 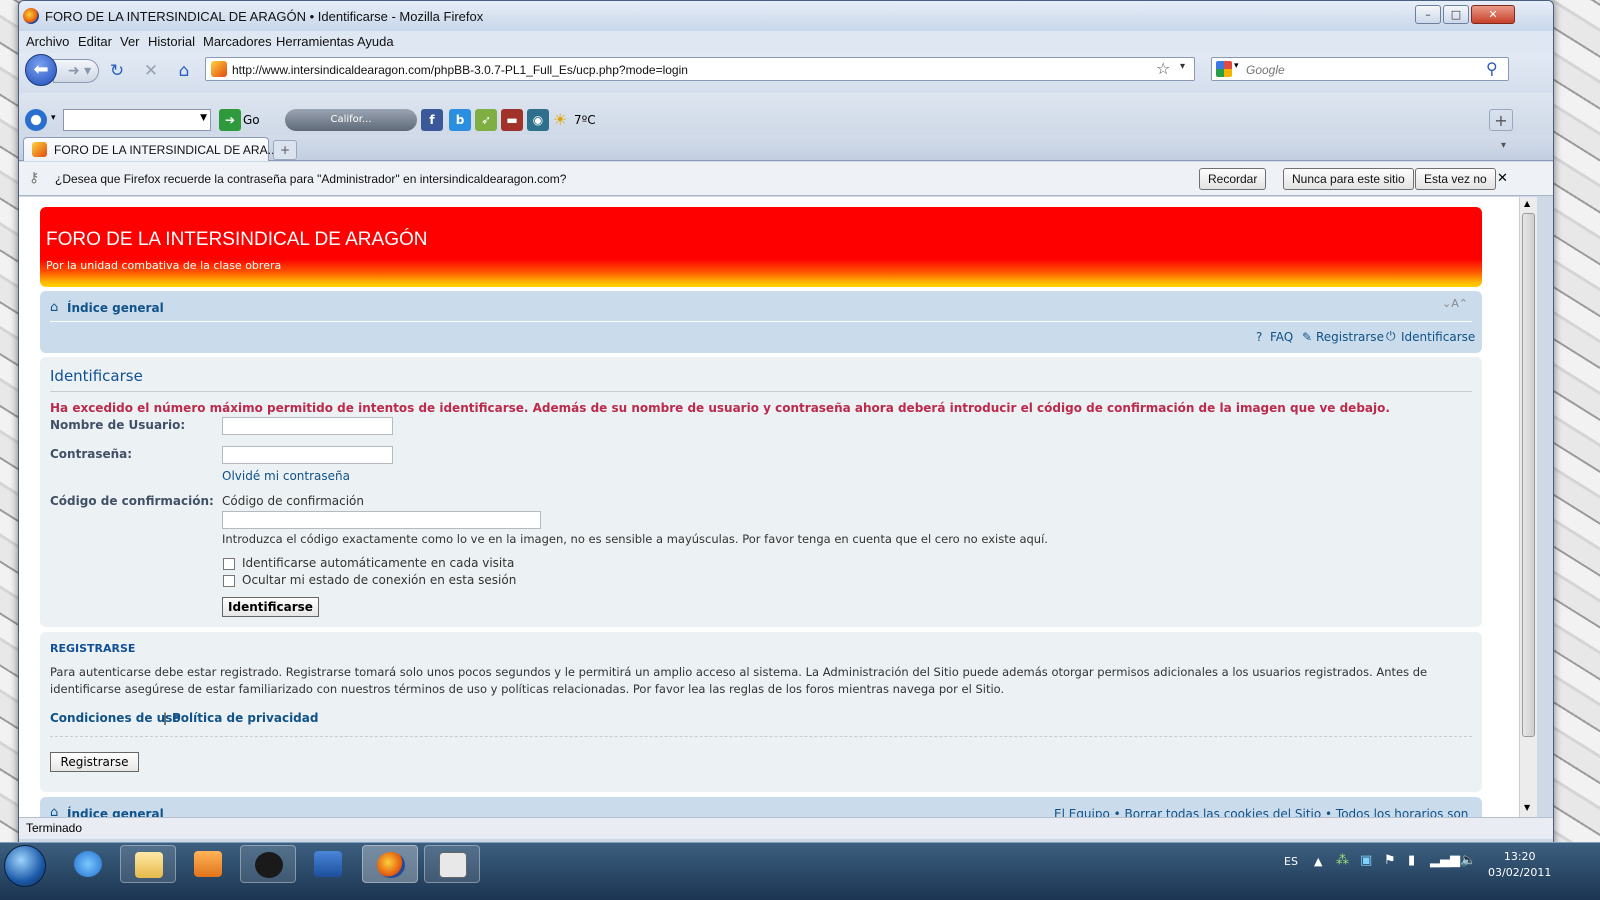 I want to click on faq-link: FAQ, so click(x=1281, y=337).